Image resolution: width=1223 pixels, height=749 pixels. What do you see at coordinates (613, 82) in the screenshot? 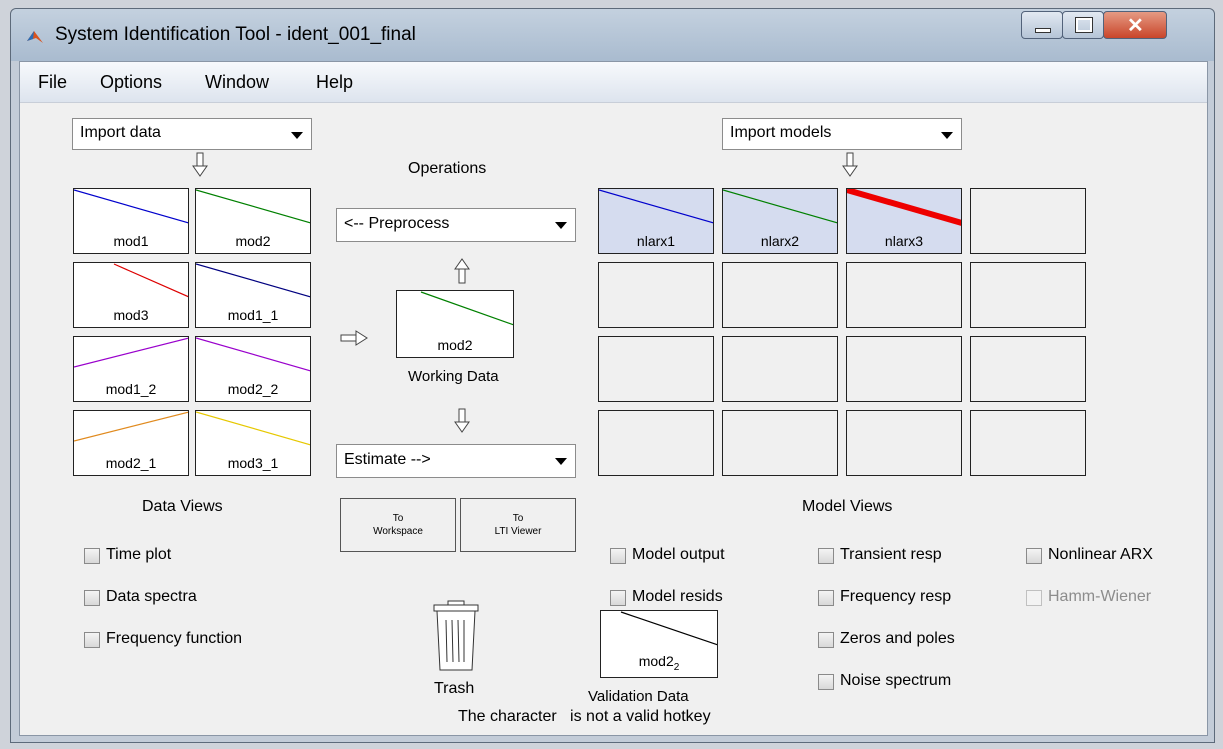
I see `menu-bar: File Options Window Help` at bounding box center [613, 82].